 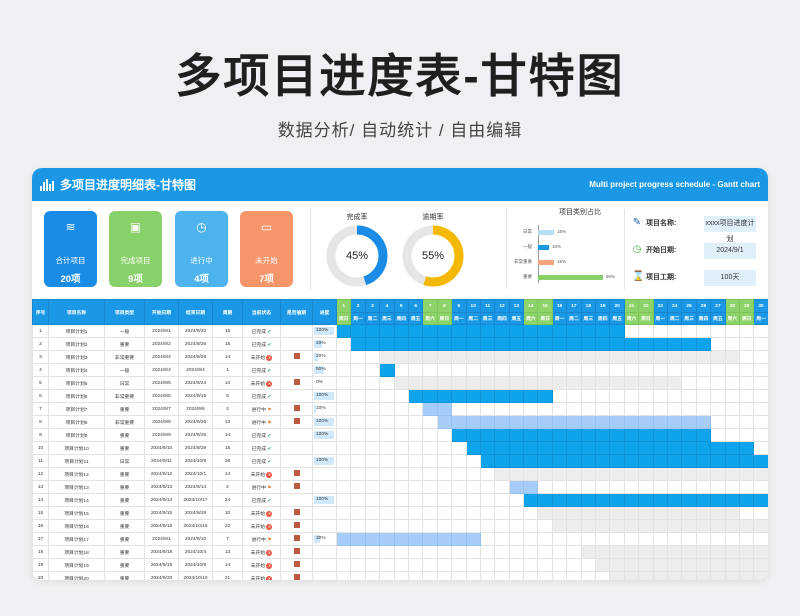 What do you see at coordinates (40, 513) in the screenshot?
I see `row-number: 15` at bounding box center [40, 513].